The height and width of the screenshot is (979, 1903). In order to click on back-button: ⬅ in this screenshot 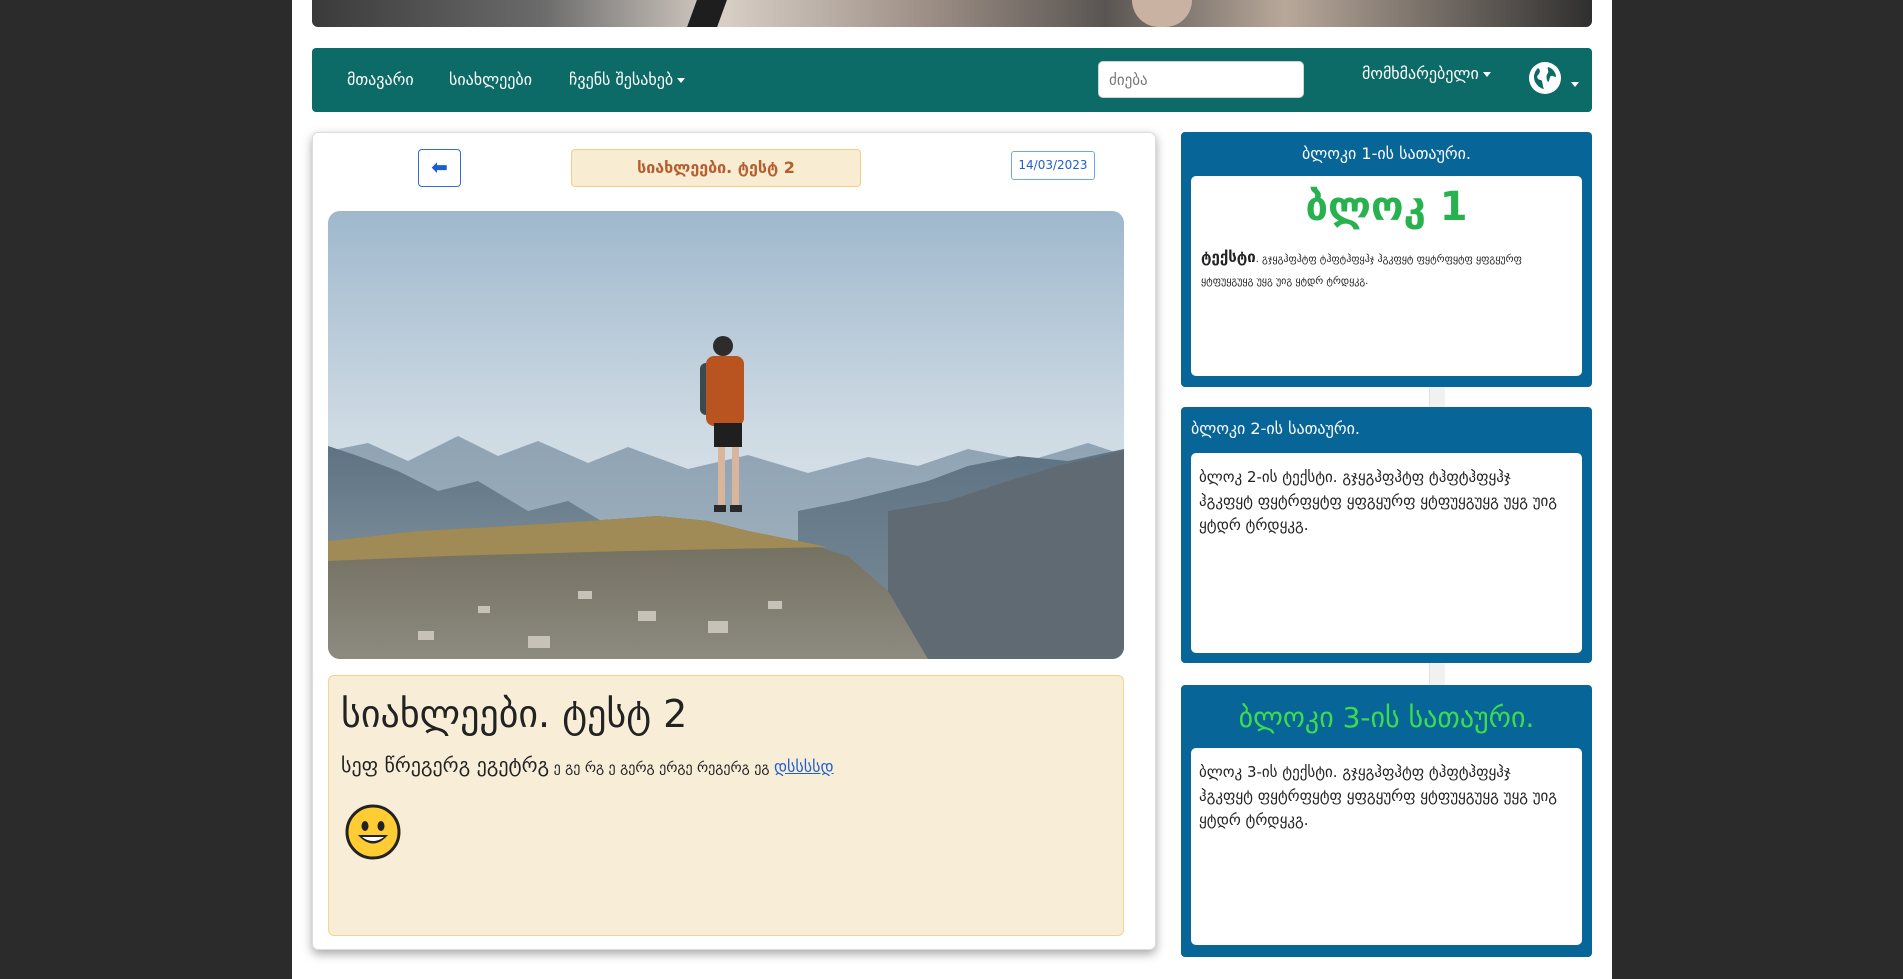, I will do `click(439, 168)`.